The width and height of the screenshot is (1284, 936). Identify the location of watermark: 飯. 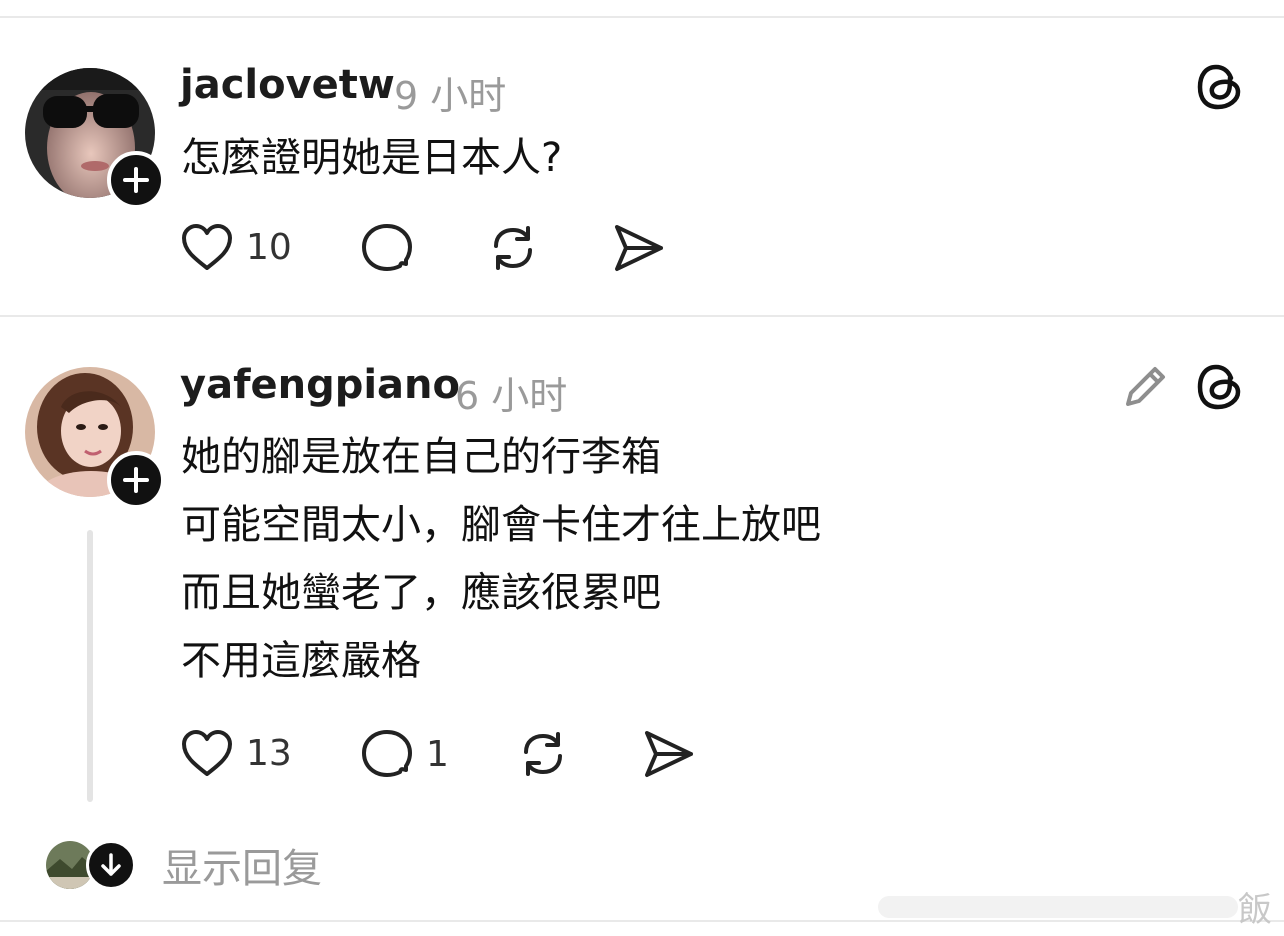
(1074, 906).